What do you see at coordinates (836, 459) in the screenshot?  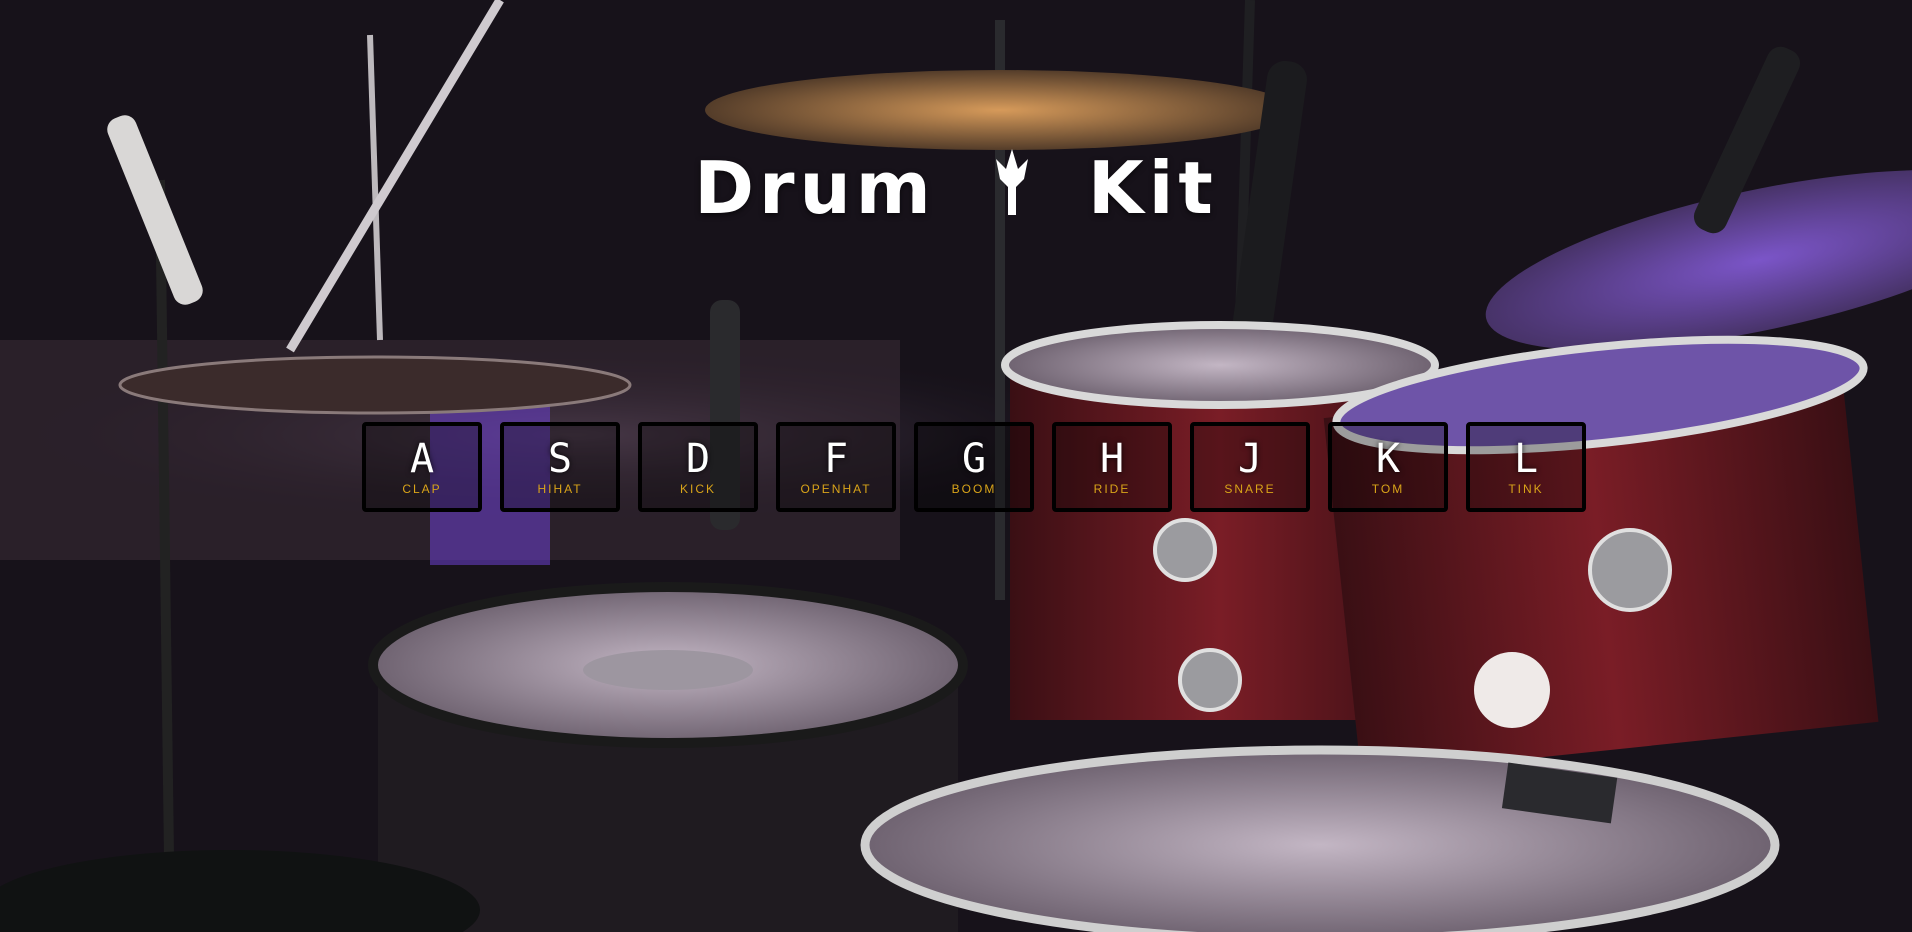 I see `key-letter: F` at bounding box center [836, 459].